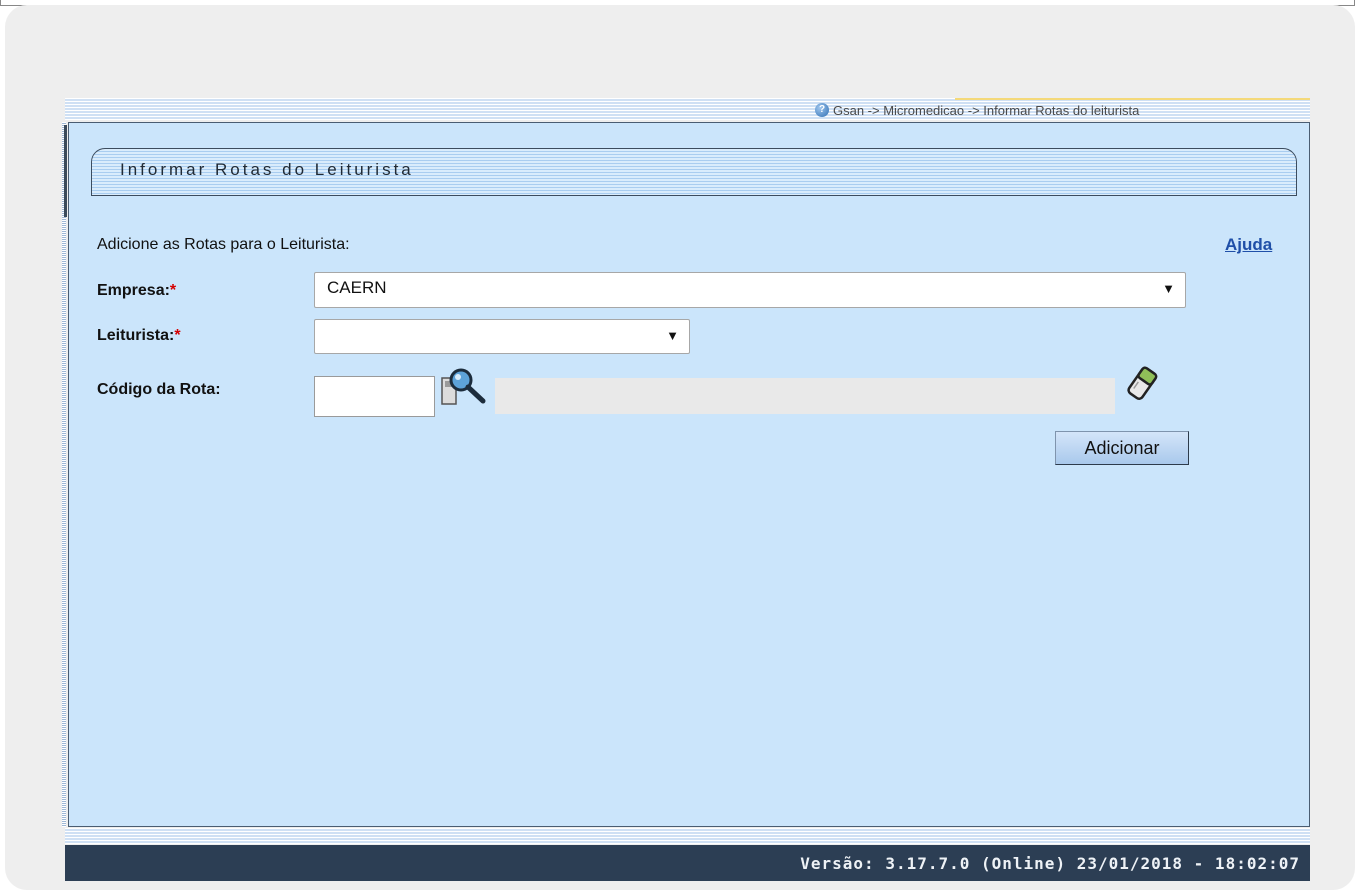 This screenshot has width=1355, height=892. Describe the element at coordinates (805, 396) in the screenshot. I see `codigo-rota-description` at that location.